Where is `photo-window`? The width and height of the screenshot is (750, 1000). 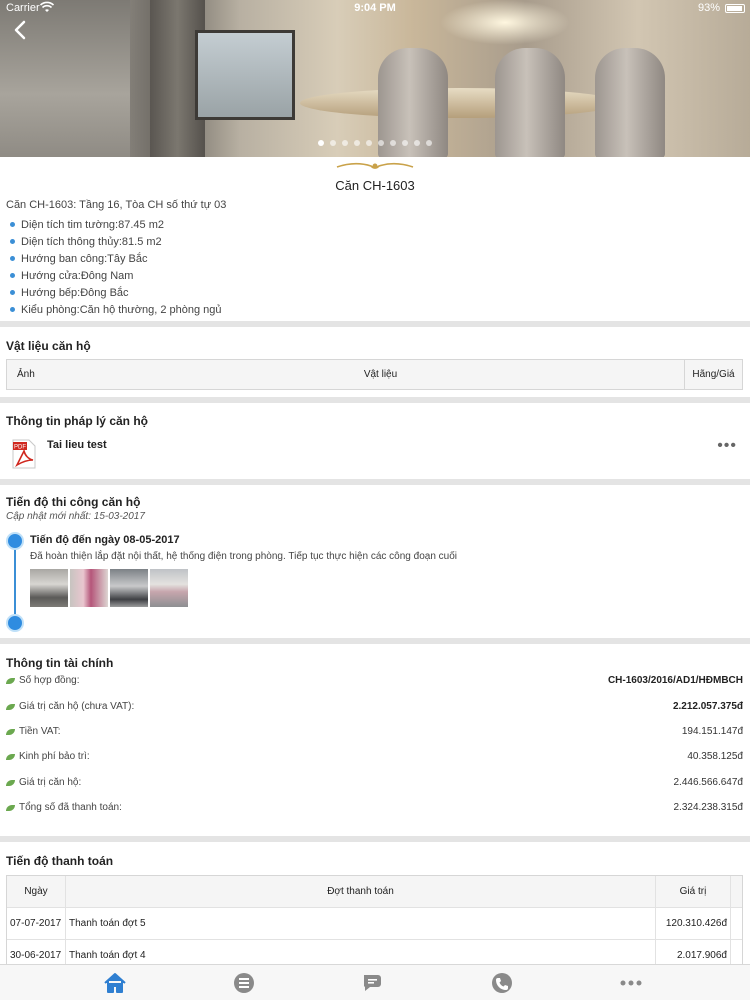
photo-window is located at coordinates (245, 75).